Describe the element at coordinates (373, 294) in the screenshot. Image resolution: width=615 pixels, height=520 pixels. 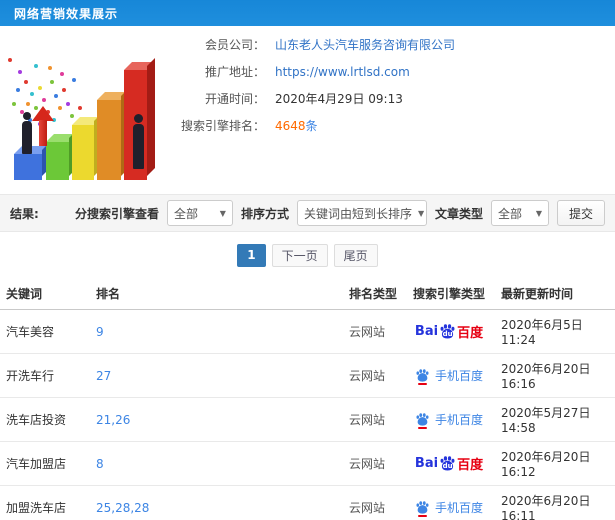
I see `header-rank-type: 排名类型` at that location.